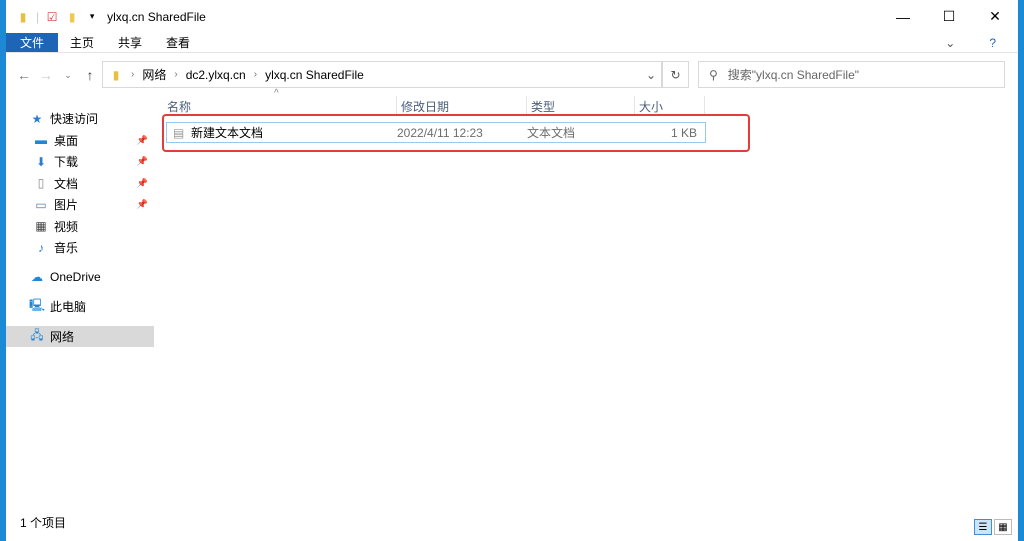 This screenshot has height=541, width=1024. I want to click on tab-home: 主页, so click(82, 42).